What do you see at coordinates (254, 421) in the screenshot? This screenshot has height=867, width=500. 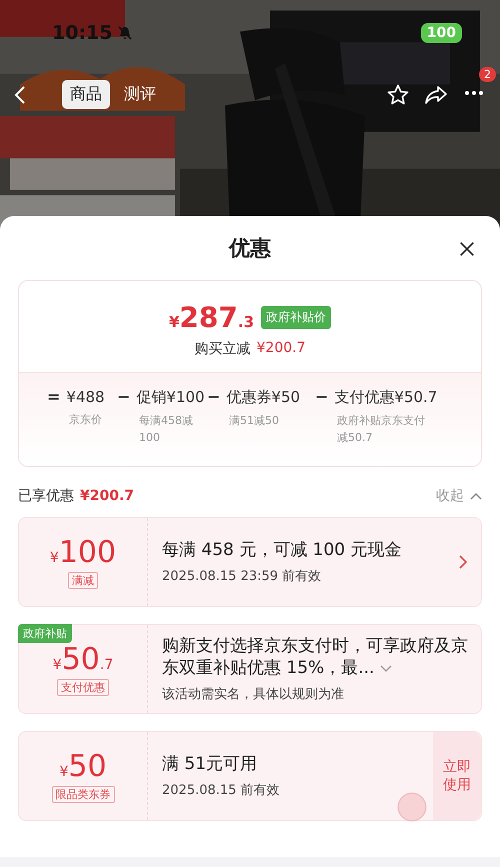 I see `breakdown-note: 满51减50` at bounding box center [254, 421].